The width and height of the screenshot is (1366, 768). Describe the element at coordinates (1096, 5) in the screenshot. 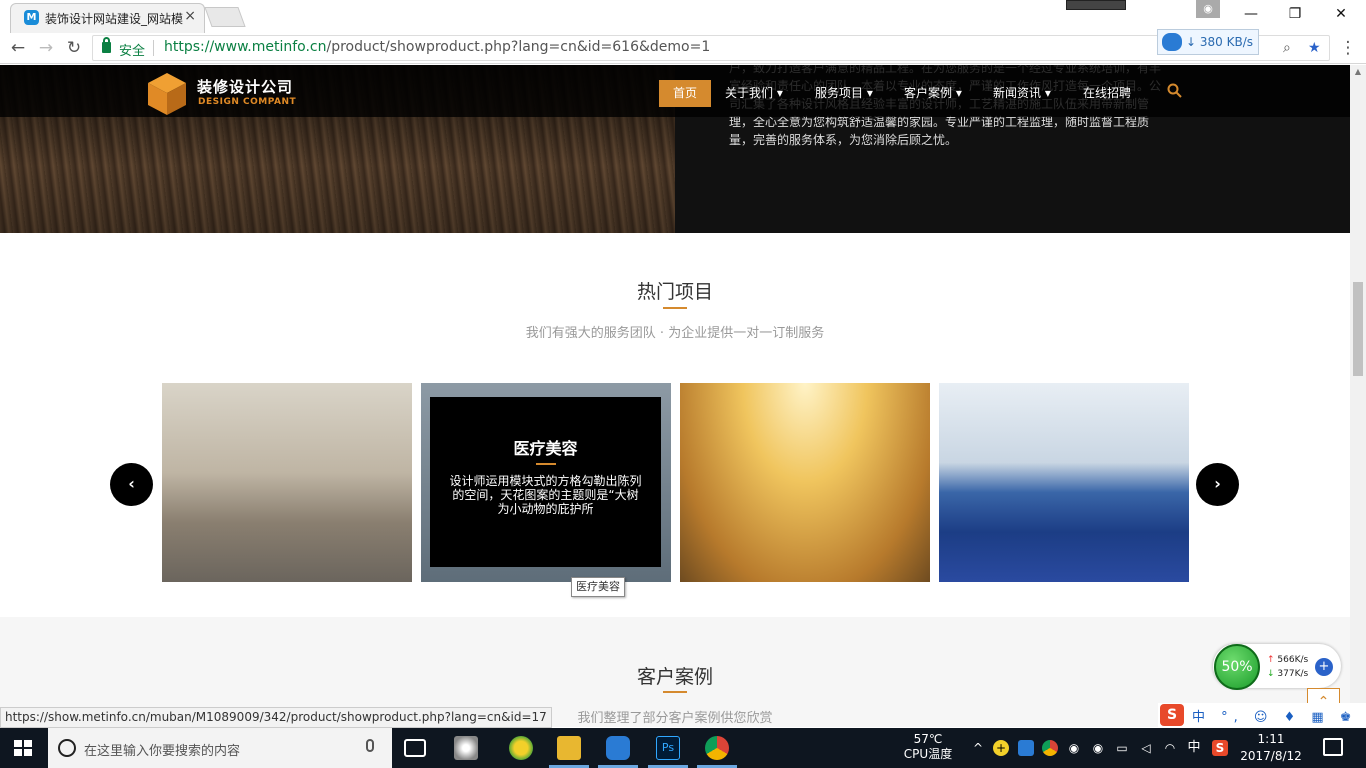

I see `screen-widget-icon` at that location.